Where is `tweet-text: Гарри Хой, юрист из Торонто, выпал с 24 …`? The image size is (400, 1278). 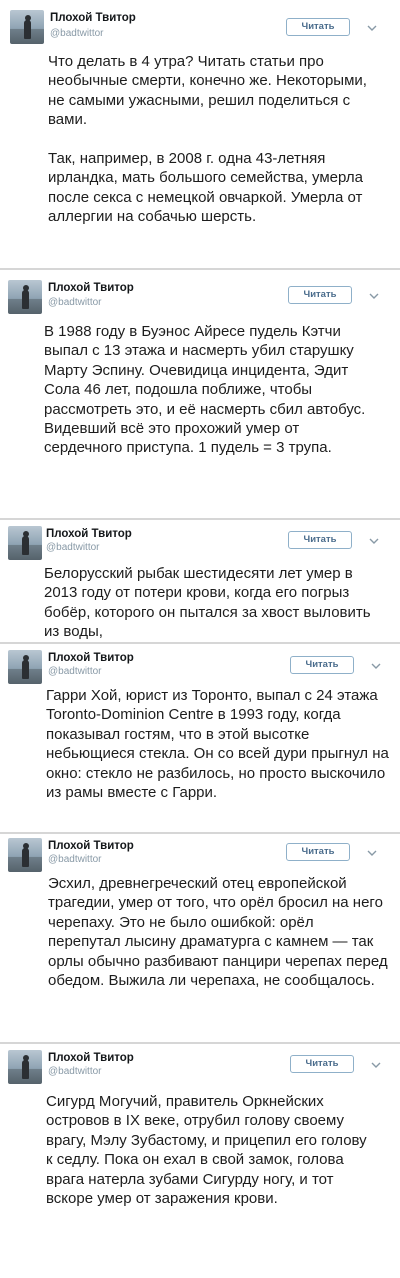
tweet-text: Гарри Хой, юрист из Торонто, выпал с 24 … is located at coordinates (217, 744).